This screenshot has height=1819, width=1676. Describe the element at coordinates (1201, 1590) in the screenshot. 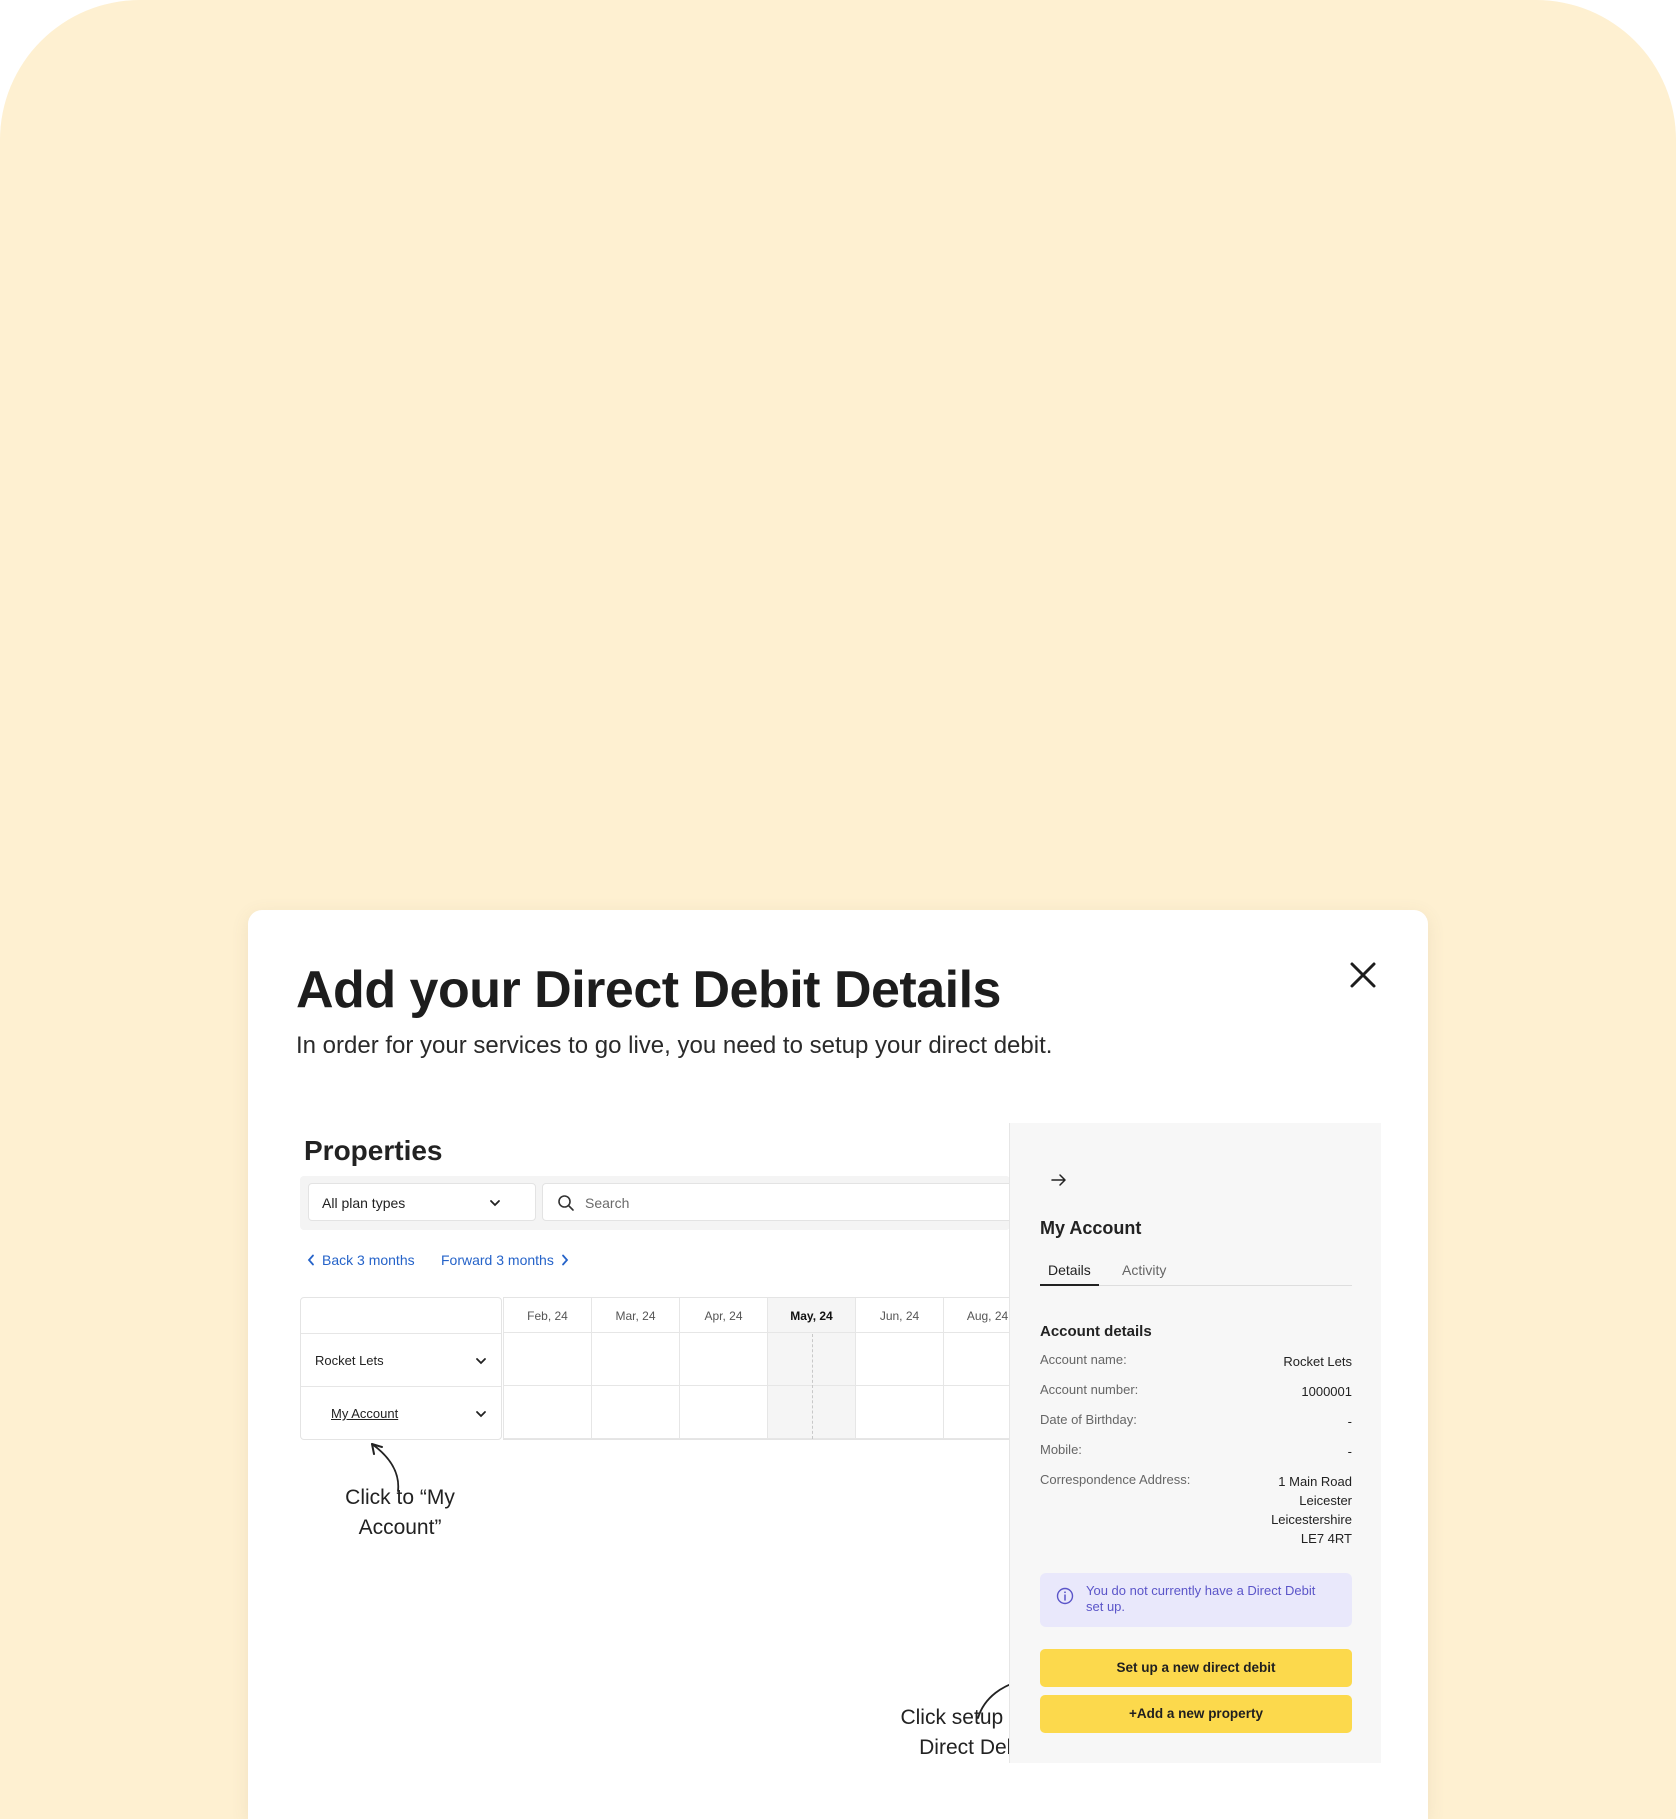

I see `notice-line: You do not currently have a Direct Debit` at that location.